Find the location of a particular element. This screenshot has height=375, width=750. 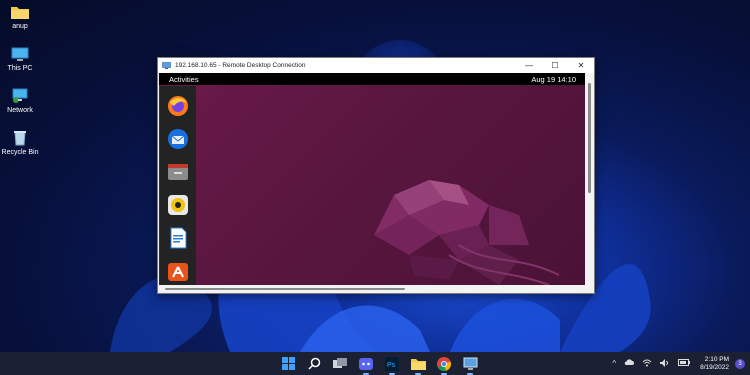

horizontal-scroll-thumb is located at coordinates (285, 289).